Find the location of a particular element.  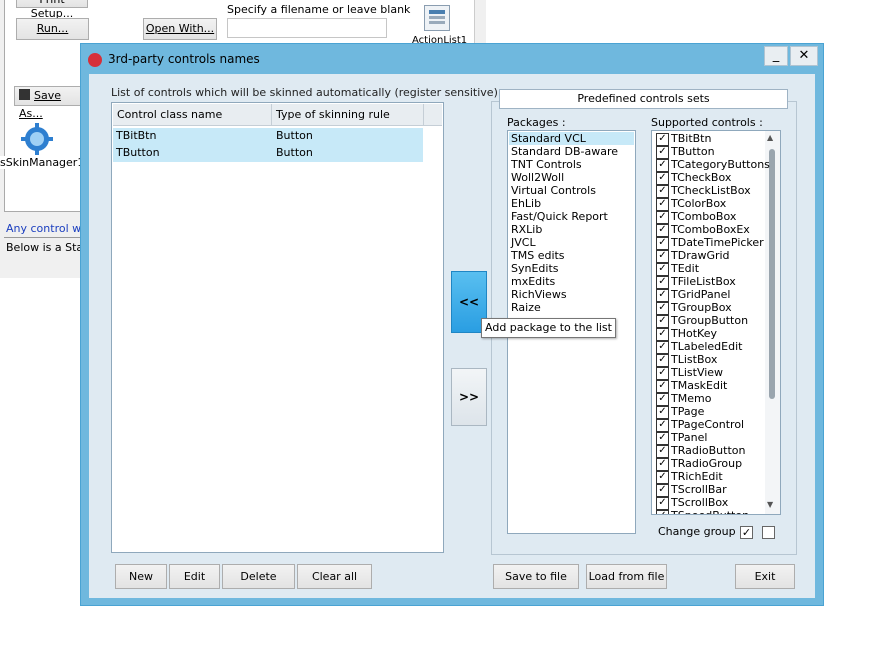

supported-item-label: TRichEdit is located at coordinates (697, 476).